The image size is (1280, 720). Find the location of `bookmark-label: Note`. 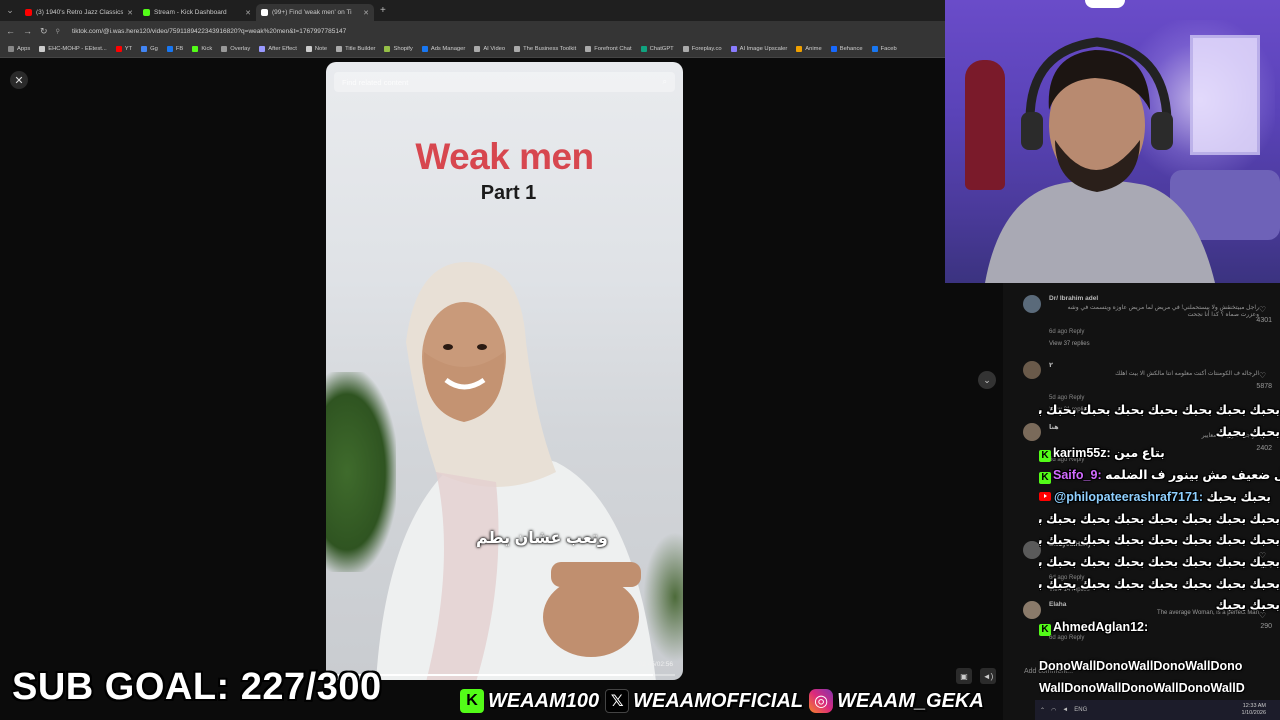

bookmark-label: Note is located at coordinates (321, 49).